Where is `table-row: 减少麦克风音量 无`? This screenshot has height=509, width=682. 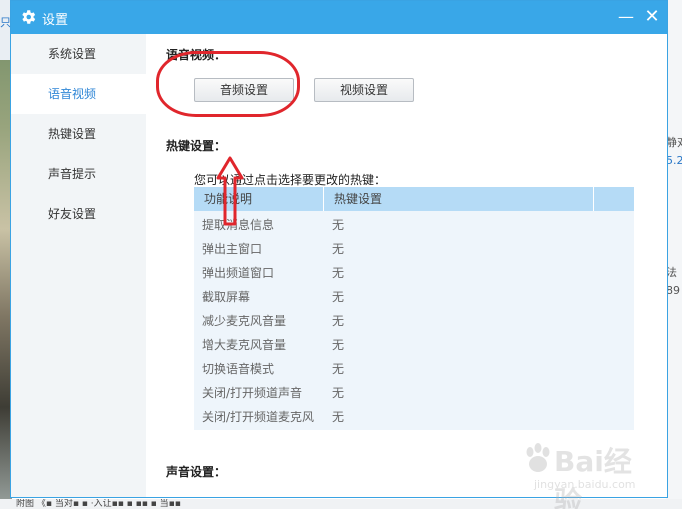
table-row: 减少麦克风音量 无 is located at coordinates (414, 321).